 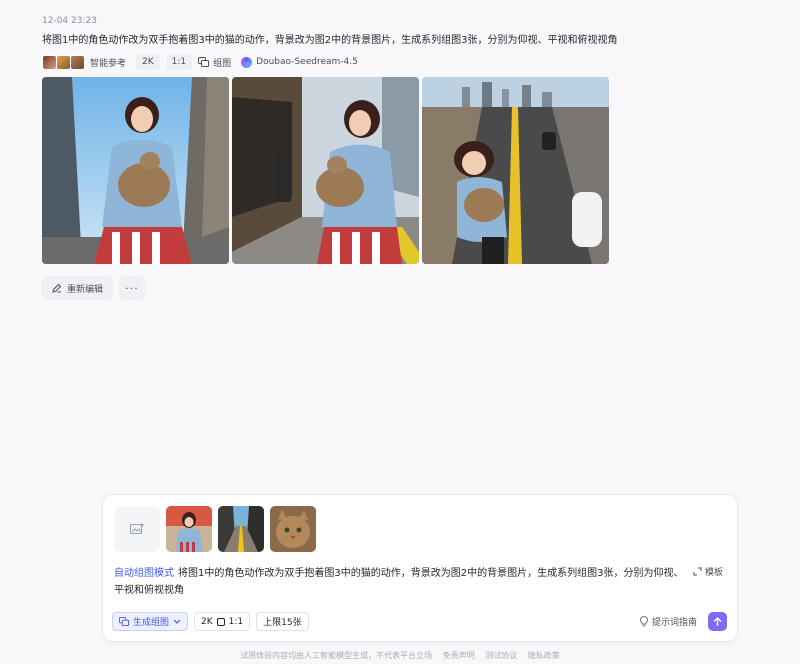 What do you see at coordinates (148, 62) in the screenshot?
I see `resolution-tag: 2K` at bounding box center [148, 62].